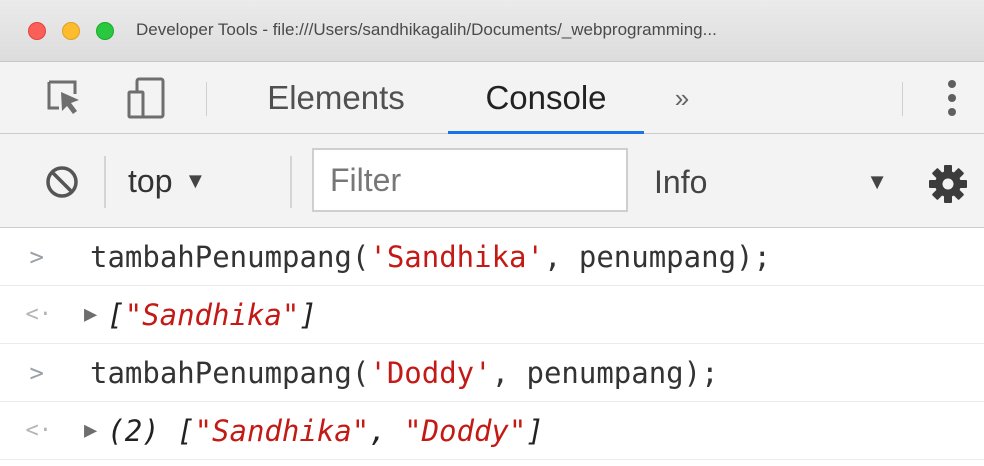 The image size is (984, 466). I want to click on console-result-row: <· ▶ (2) ["Sandhika", "Doddy"], so click(492, 431).